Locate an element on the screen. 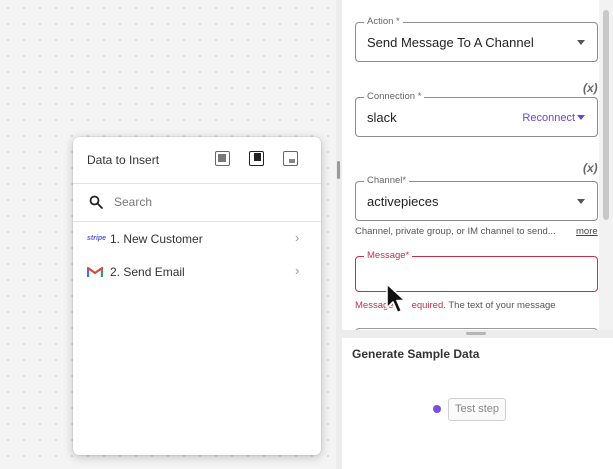  list-item-send-email: 2. Send Email › is located at coordinates (197, 272).